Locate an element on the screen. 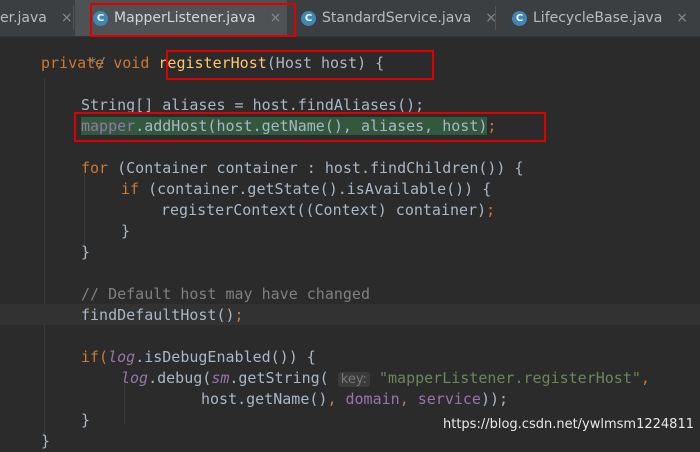 The image size is (700, 452). tab-lifecycle-base: C LifecycleBase.java × is located at coordinates (602, 18).